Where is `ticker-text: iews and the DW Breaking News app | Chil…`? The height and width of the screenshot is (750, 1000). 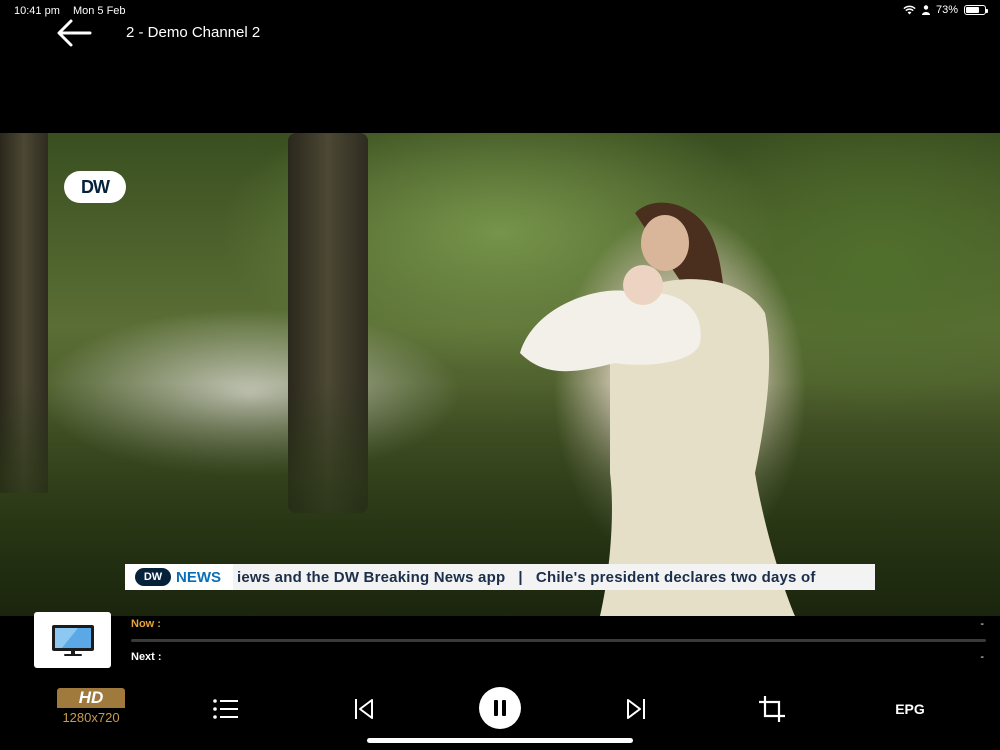 ticker-text: iews and the DW Breaking News app | Chil… is located at coordinates (526, 577).